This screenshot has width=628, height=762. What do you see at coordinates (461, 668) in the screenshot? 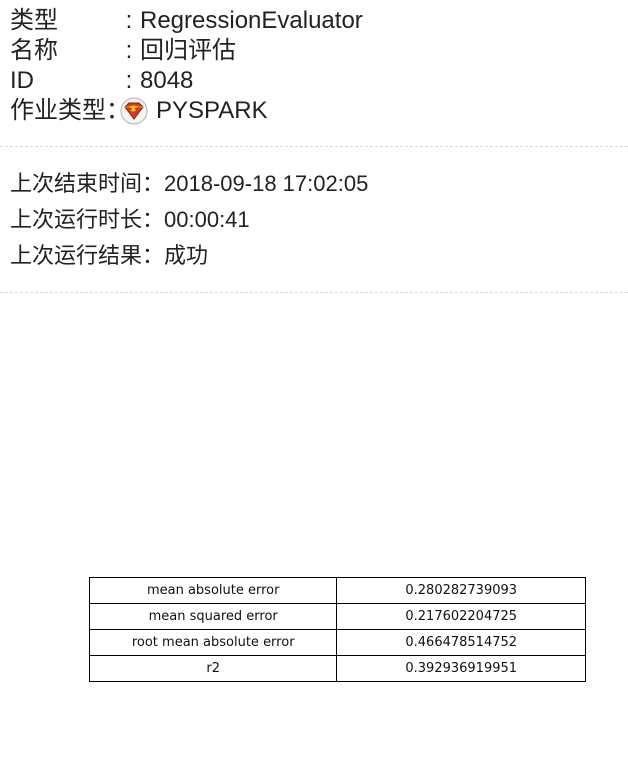
I see `metric-value: 0.392936919951` at bounding box center [461, 668].